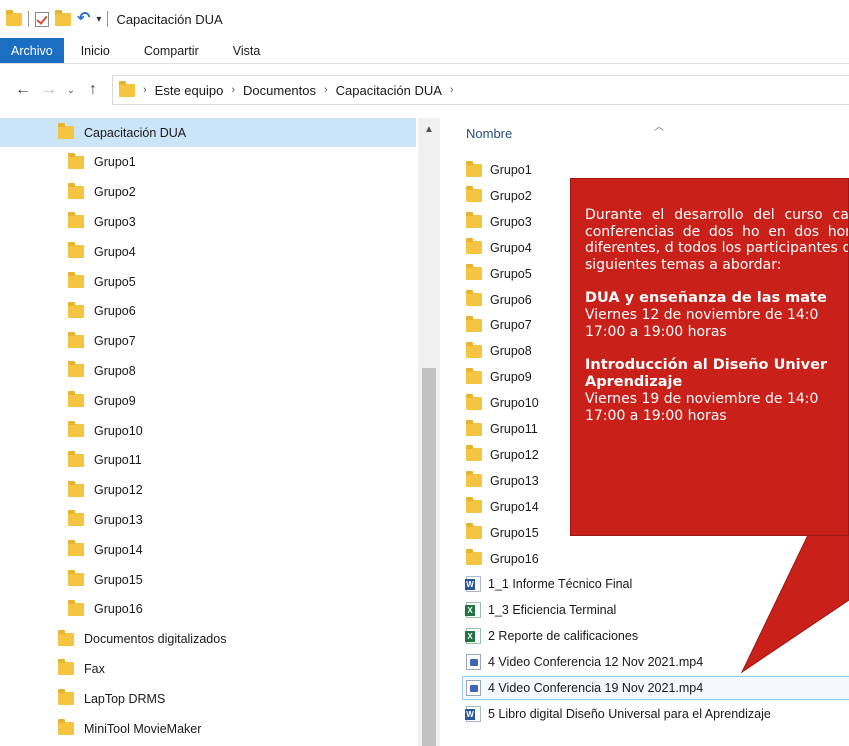 The width and height of the screenshot is (849, 746). Describe the element at coordinates (49, 90) in the screenshot. I see `forward-arrow-icon: →` at that location.